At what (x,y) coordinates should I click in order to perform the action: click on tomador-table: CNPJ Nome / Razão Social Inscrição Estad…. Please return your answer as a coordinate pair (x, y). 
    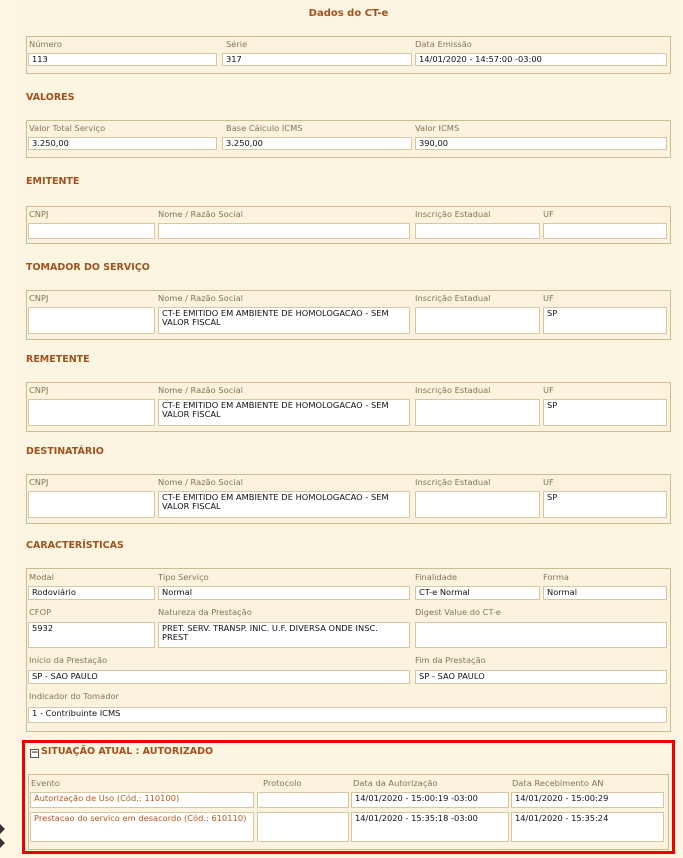
    Looking at the image, I should click on (348, 315).